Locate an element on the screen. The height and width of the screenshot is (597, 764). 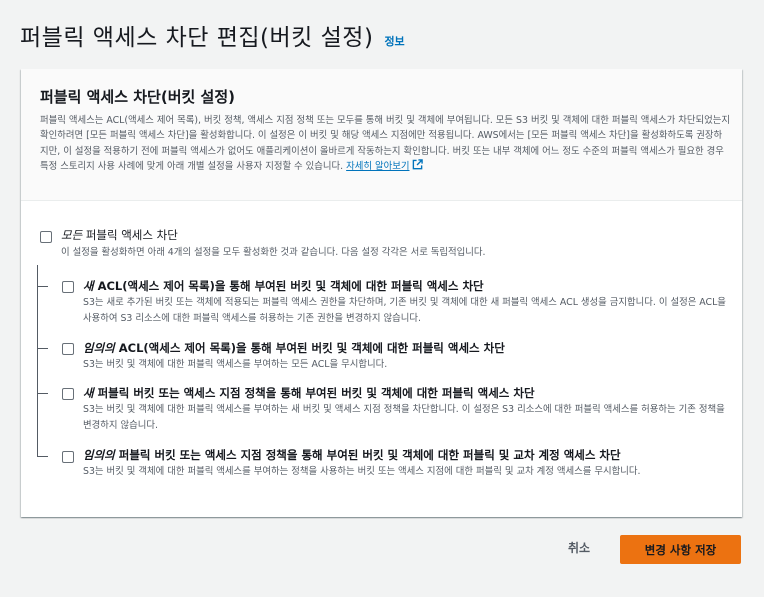
learn-more-label: 자세히 알아보기 is located at coordinates (378, 167).